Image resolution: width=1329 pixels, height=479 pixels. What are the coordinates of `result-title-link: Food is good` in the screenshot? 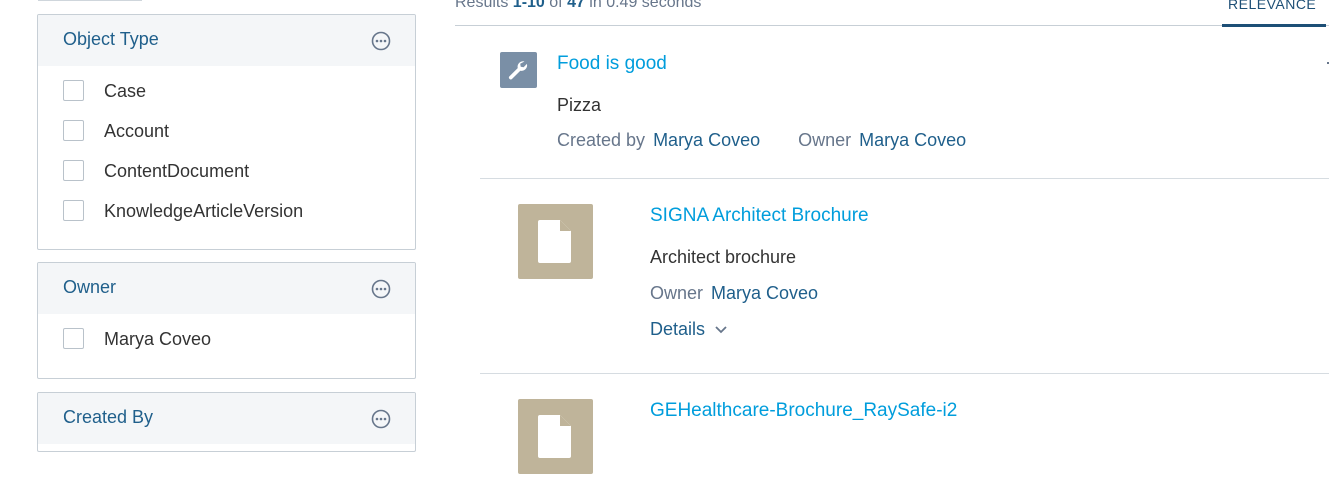 It's located at (612, 64).